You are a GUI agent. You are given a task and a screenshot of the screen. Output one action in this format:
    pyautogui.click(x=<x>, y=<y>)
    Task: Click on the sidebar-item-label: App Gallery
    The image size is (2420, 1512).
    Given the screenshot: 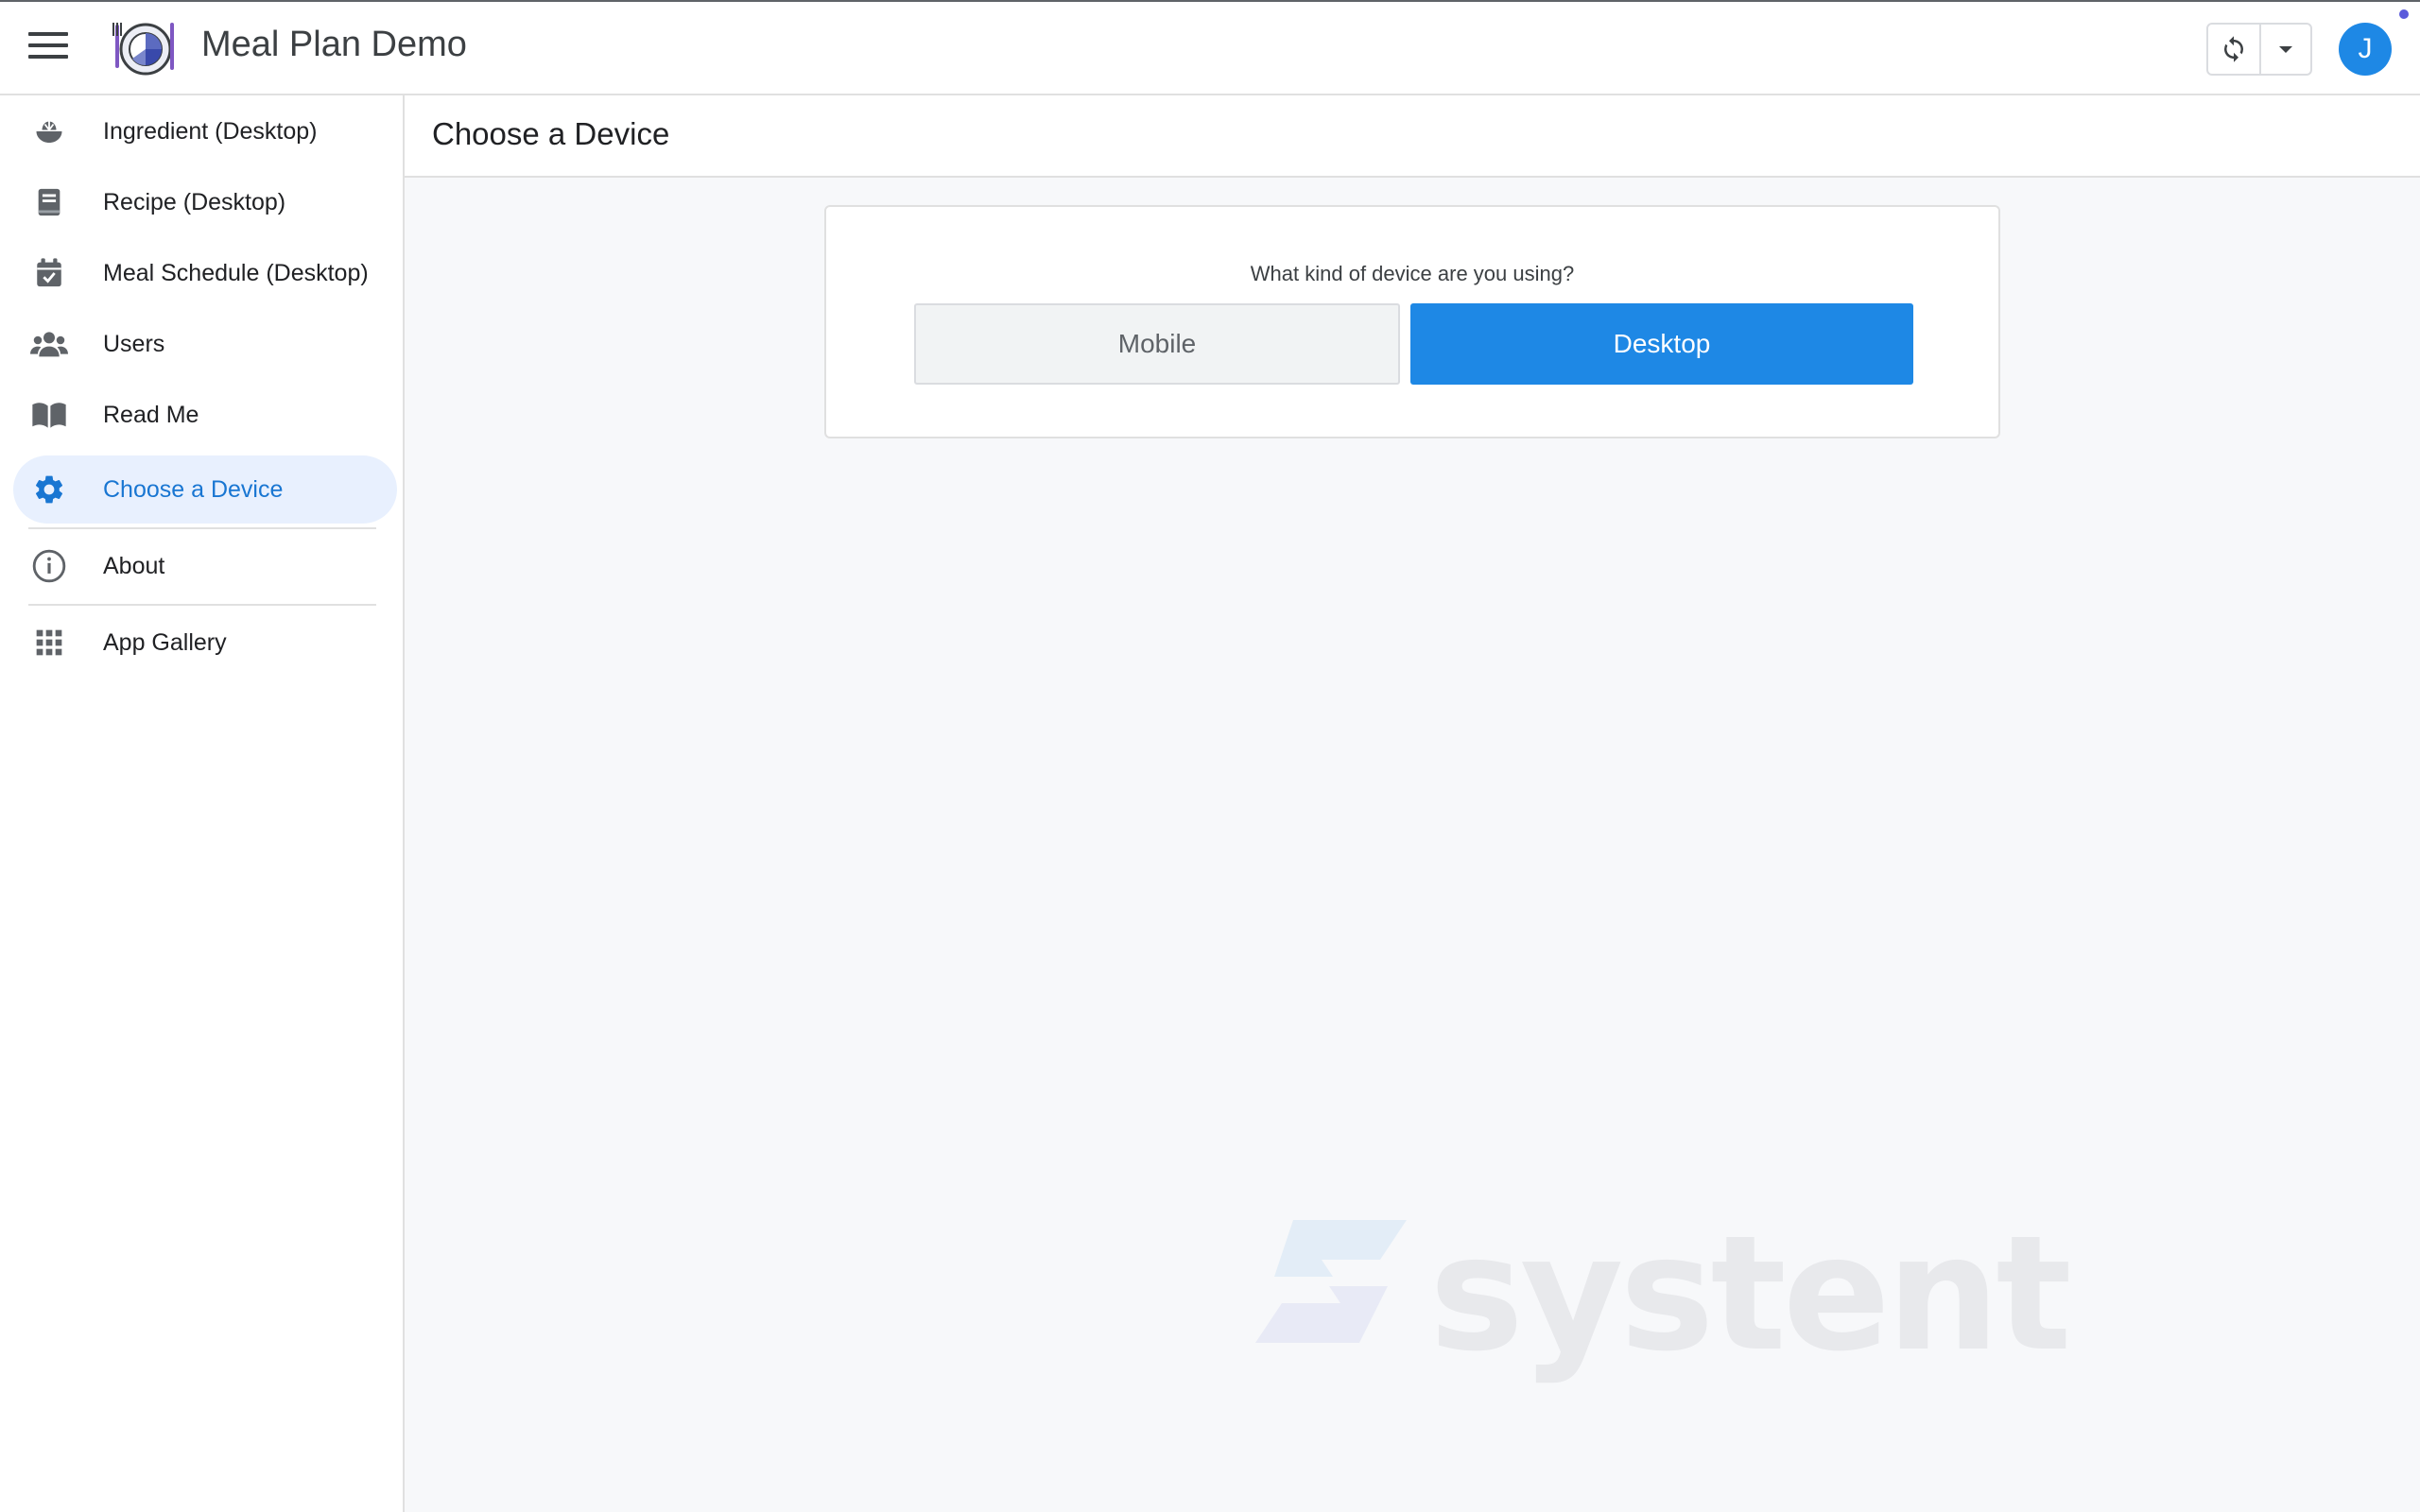 What is the action you would take?
    pyautogui.click(x=165, y=642)
    